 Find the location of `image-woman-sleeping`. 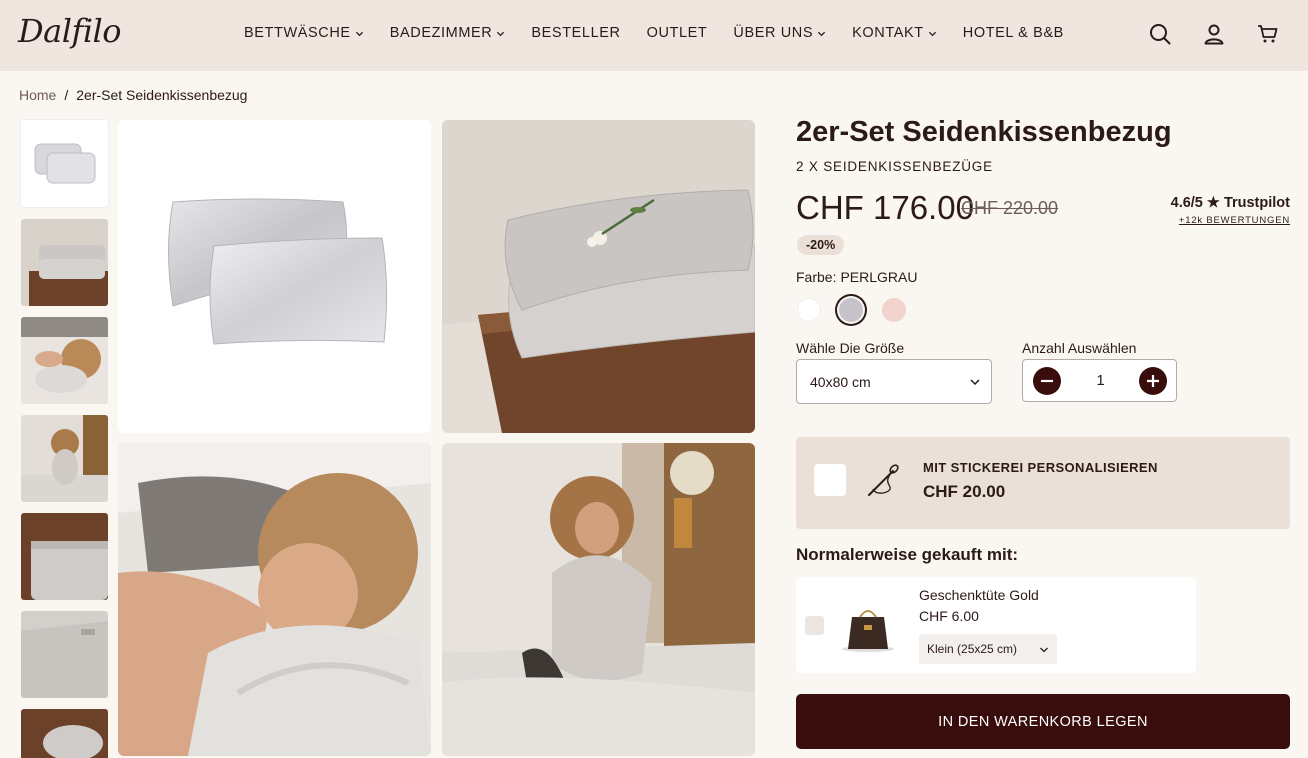

image-woman-sleeping is located at coordinates (274, 599).